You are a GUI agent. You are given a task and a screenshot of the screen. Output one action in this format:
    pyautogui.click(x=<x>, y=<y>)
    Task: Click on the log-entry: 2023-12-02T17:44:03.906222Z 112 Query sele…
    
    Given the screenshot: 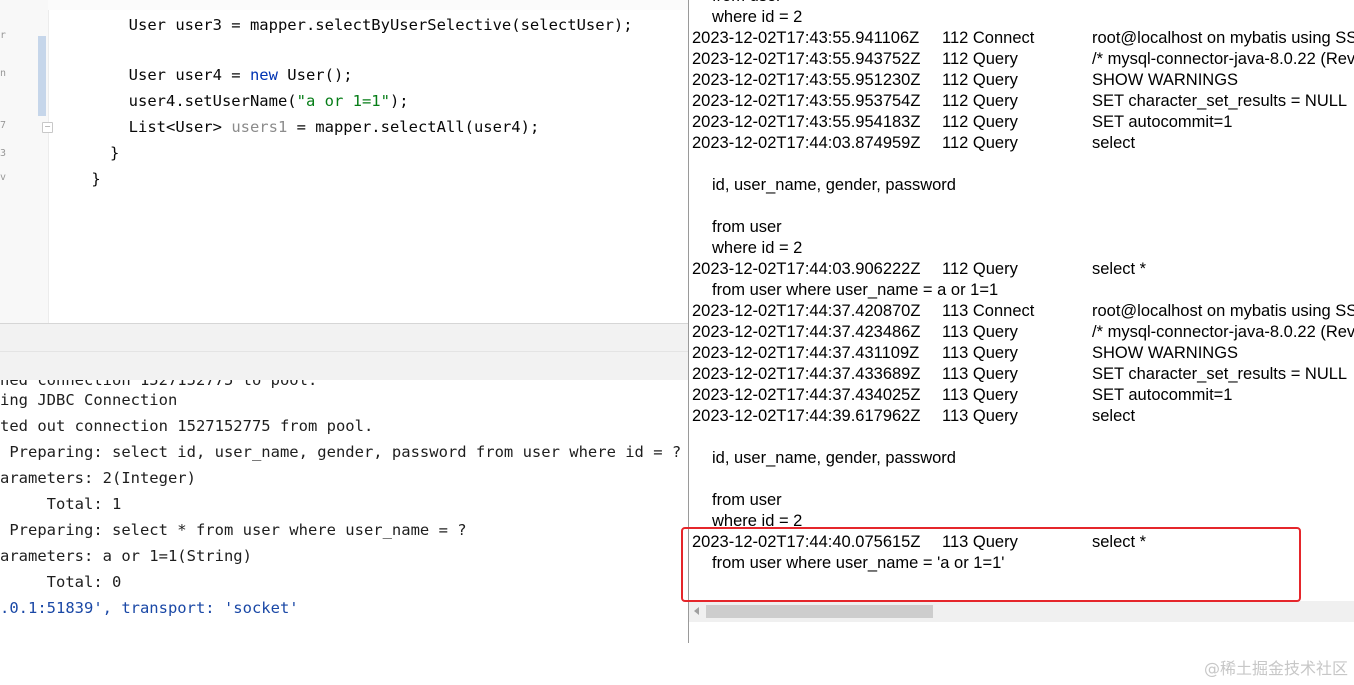 What is the action you would take?
    pyautogui.click(x=1021, y=269)
    